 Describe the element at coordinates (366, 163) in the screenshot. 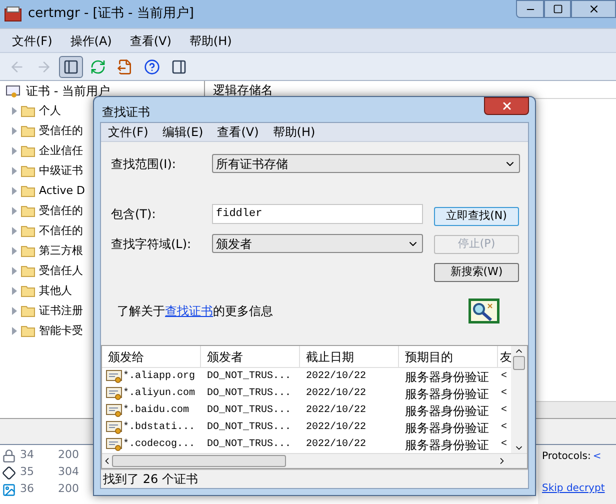

I see `scope-dropdown: 所有证书存储` at that location.